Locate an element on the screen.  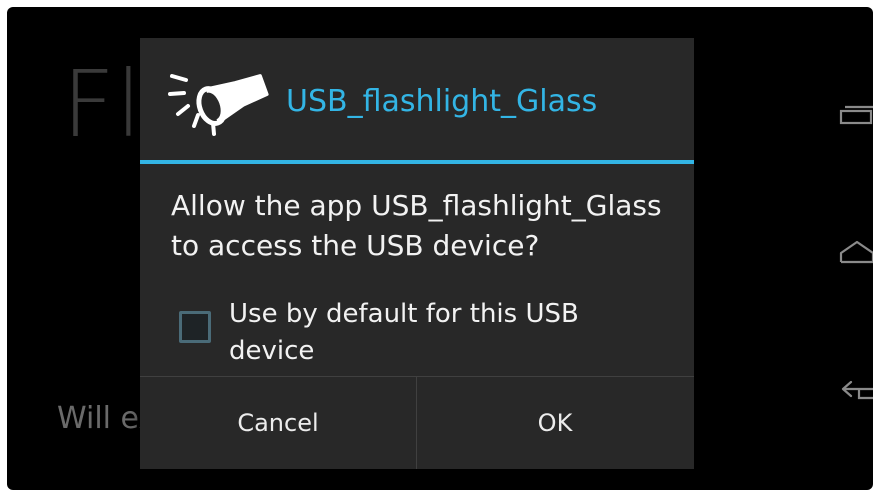
recent-apps-icon is located at coordinates (856, 117).